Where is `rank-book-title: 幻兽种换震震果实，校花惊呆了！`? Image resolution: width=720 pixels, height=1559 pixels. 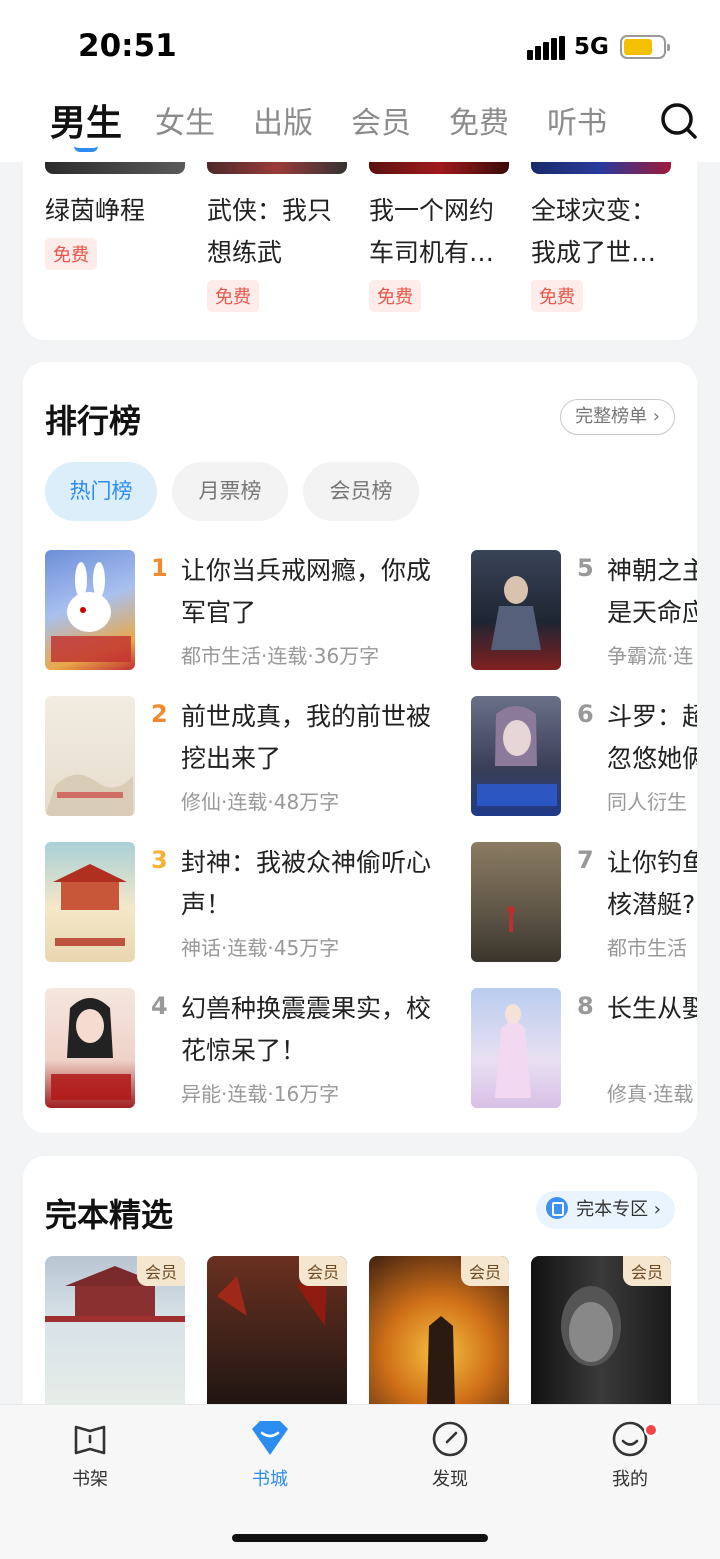
rank-book-title: 幻兽种换震震果实，校花惊呆了！ is located at coordinates (306, 1029).